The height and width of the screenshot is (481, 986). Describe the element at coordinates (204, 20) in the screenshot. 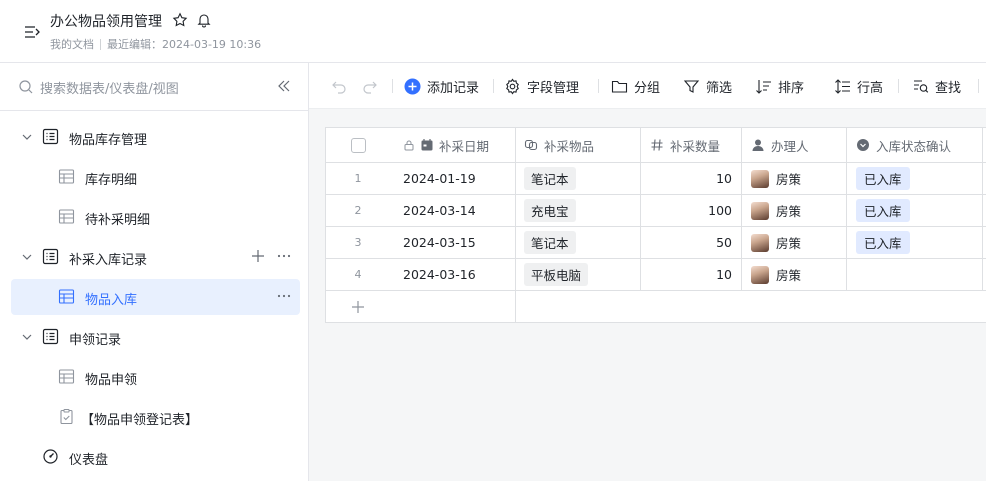

I see `bell-icon` at that location.